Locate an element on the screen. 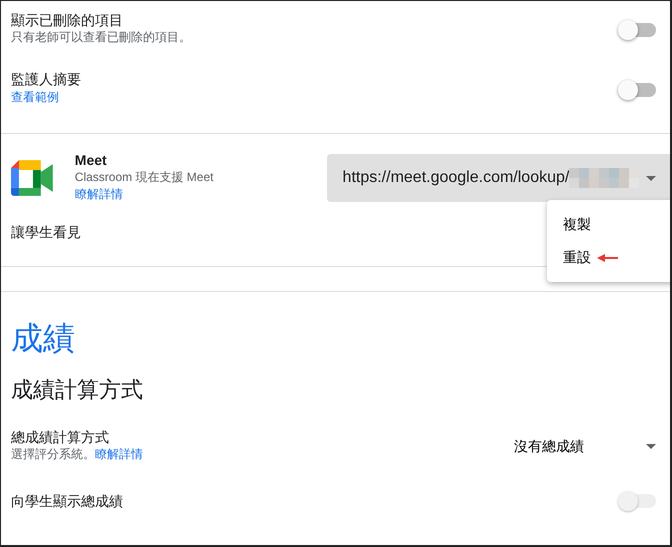 The image size is (672, 547). menu-item: 複製 is located at coordinates (608, 224).